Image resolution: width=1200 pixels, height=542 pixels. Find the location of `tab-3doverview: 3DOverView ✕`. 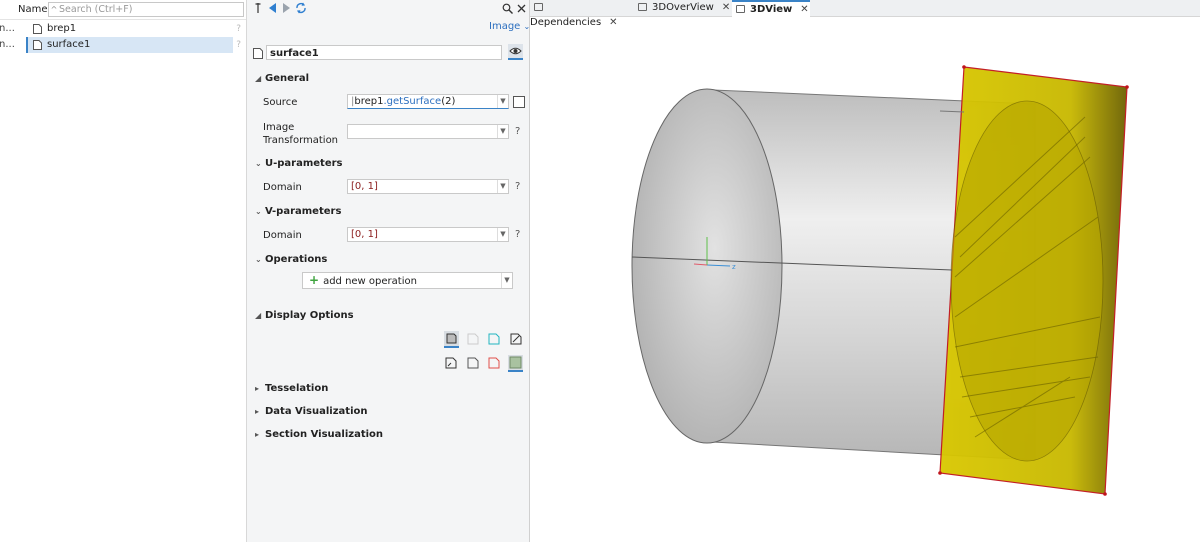

tab-3doverview: 3DOverView ✕ is located at coordinates (683, 8).